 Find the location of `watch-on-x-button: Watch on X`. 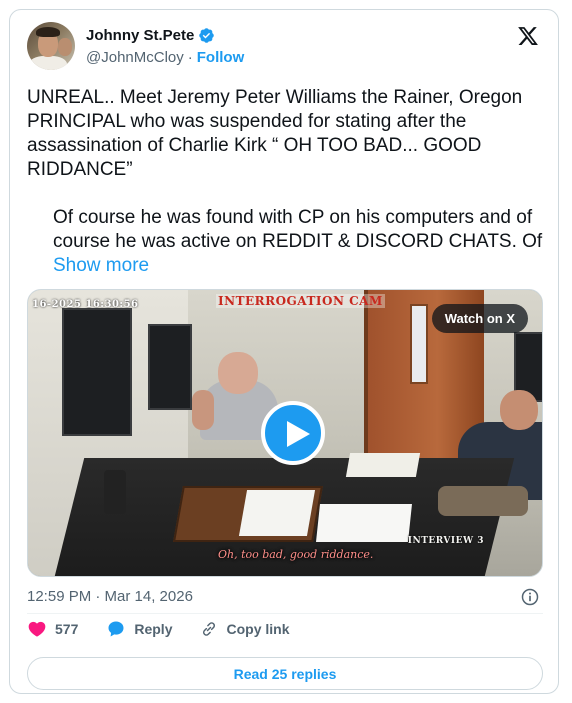

watch-on-x-button: Watch on X is located at coordinates (479, 318).